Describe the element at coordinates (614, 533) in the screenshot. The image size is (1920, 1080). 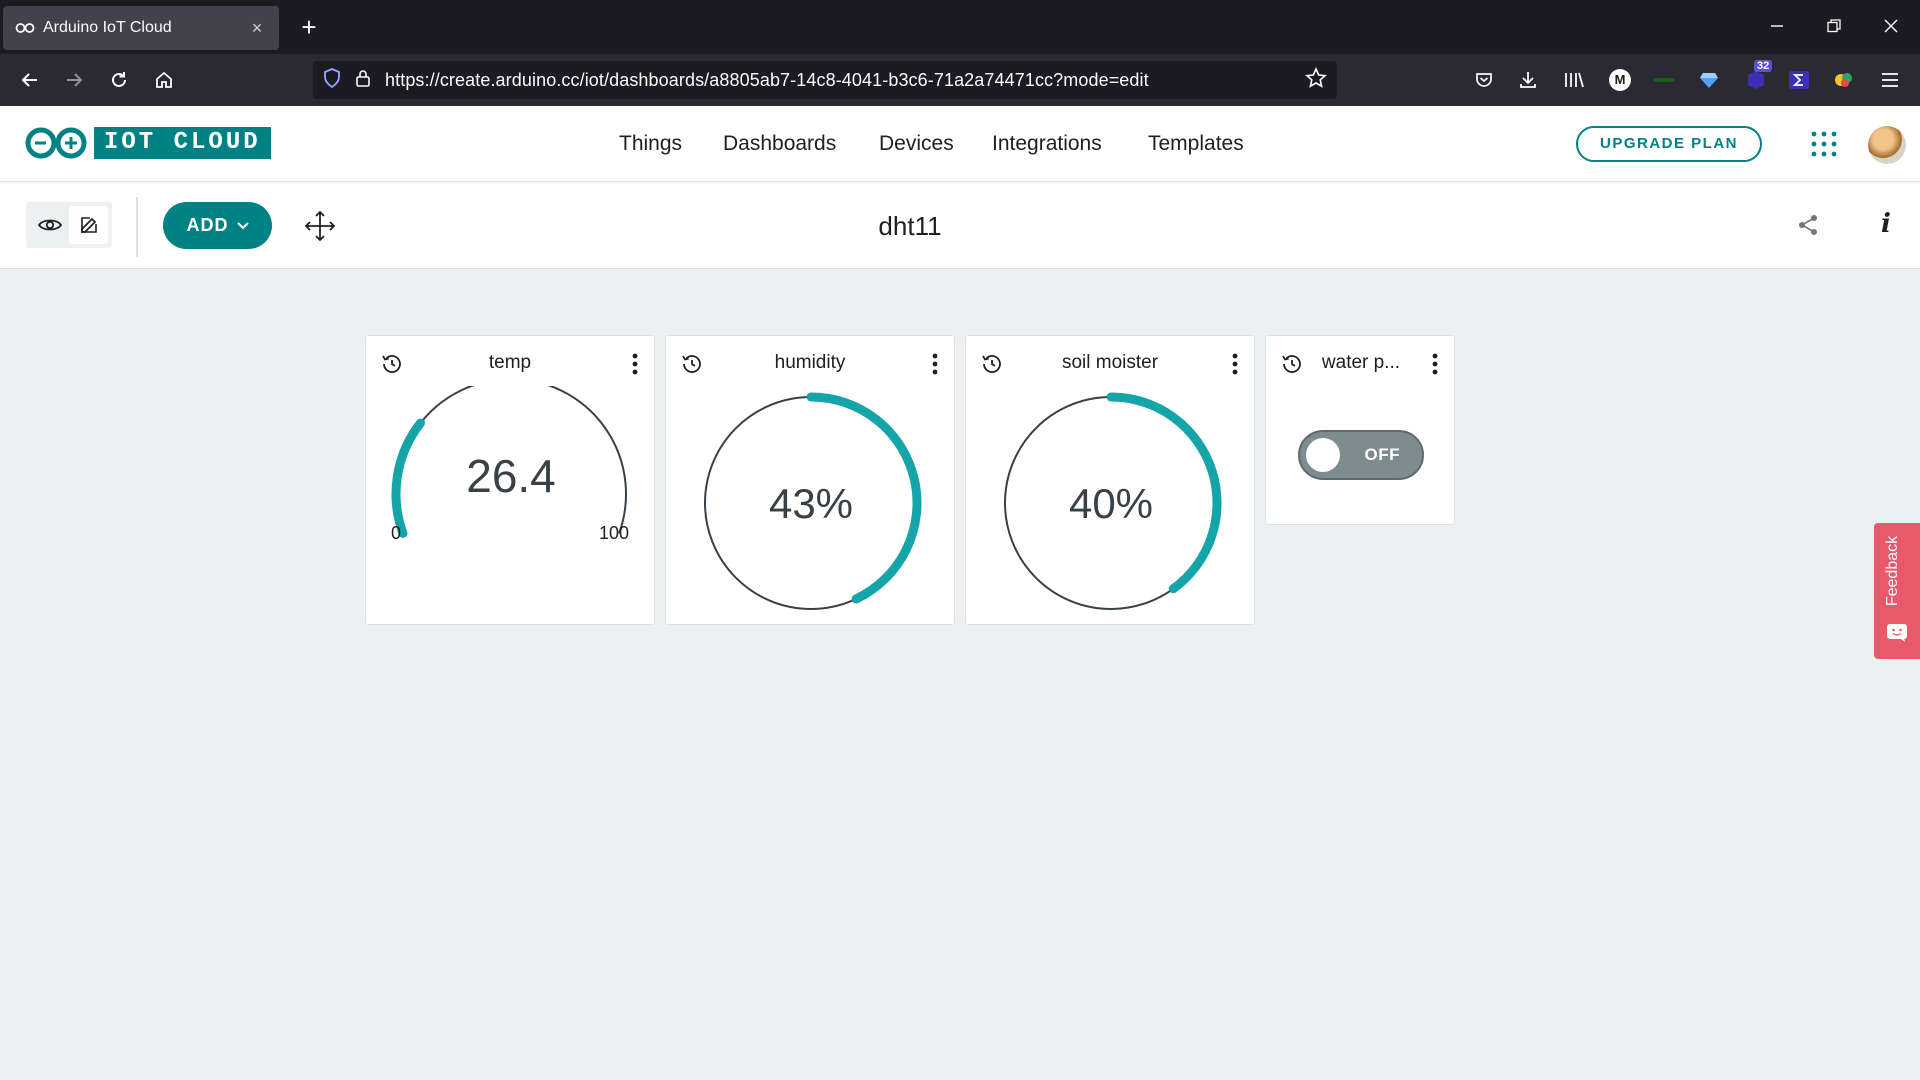
I see `gauge-max-label: 100` at that location.